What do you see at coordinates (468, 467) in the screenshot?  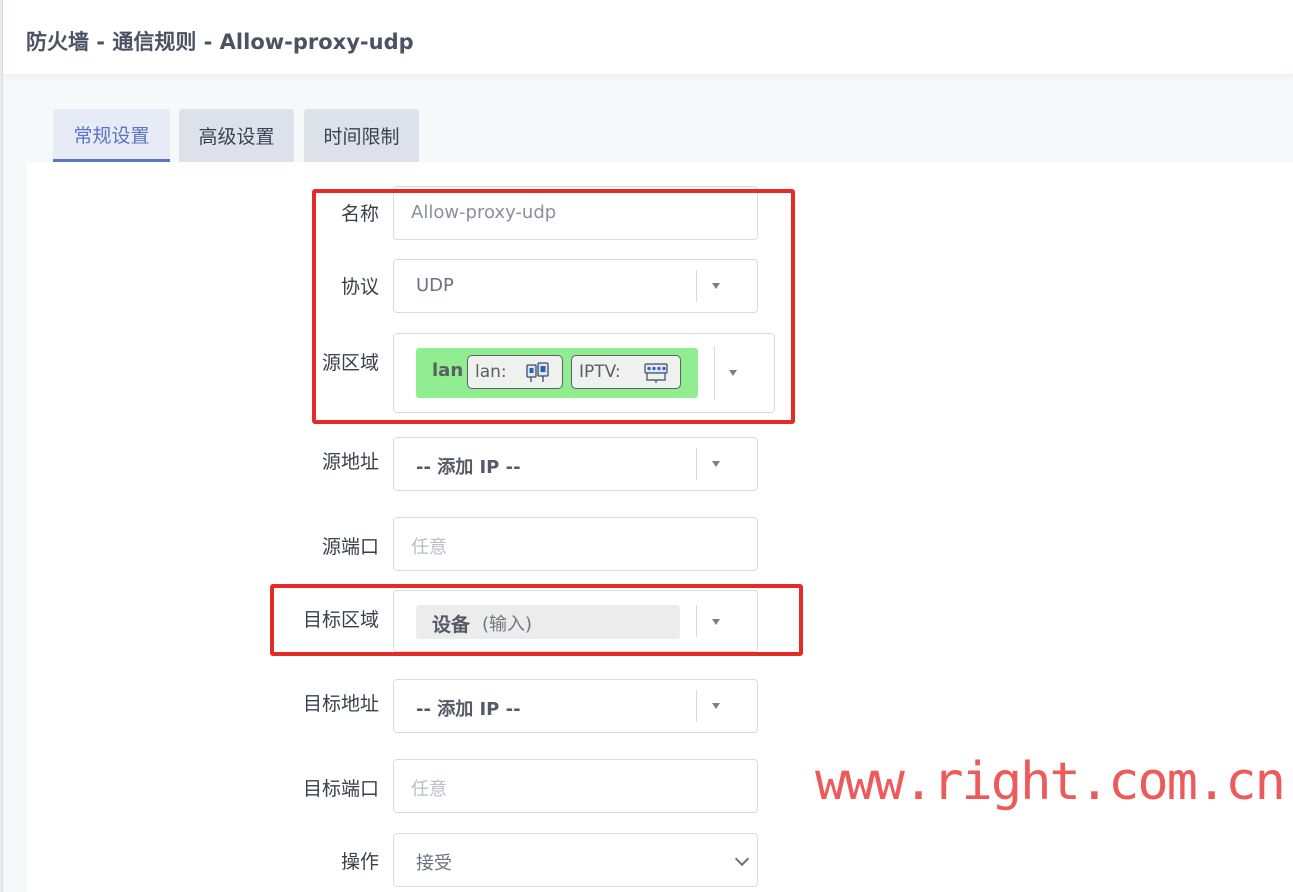 I see `source-address-value: -- 添加 IP --` at bounding box center [468, 467].